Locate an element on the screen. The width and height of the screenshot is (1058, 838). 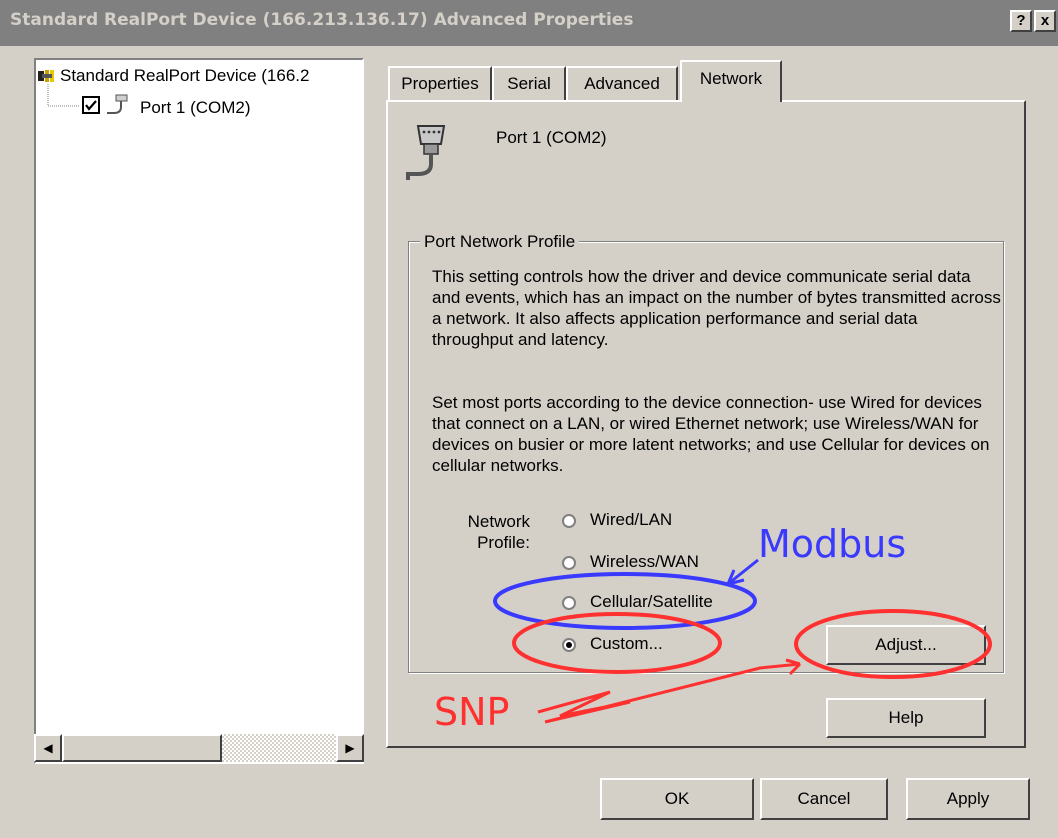
port-name: Port 1 (COM2) is located at coordinates (551, 137).